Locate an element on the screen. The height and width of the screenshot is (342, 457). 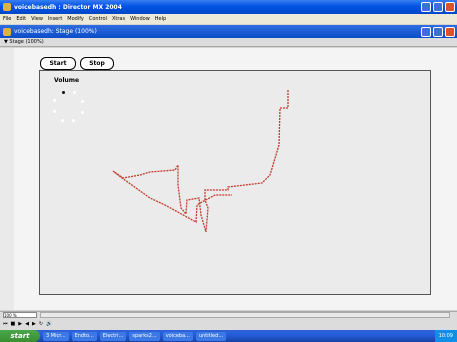
zoom-value: 100 % is located at coordinates (10, 315).